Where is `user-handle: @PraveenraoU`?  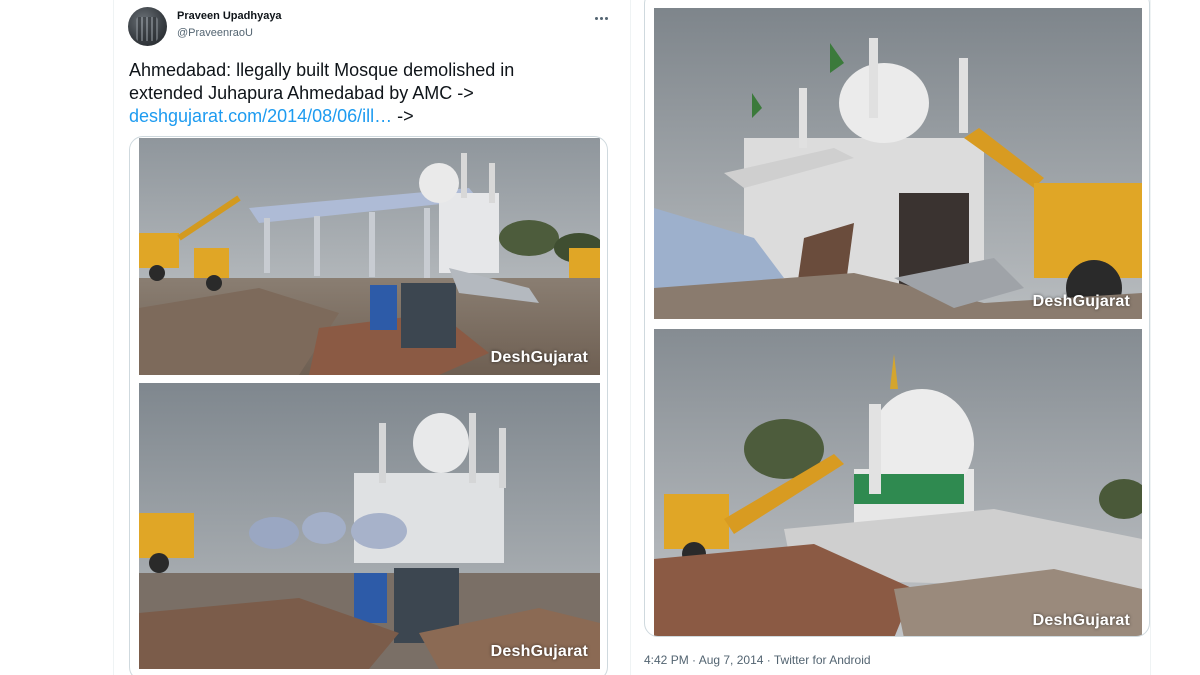 user-handle: @PraveenraoU is located at coordinates (215, 33).